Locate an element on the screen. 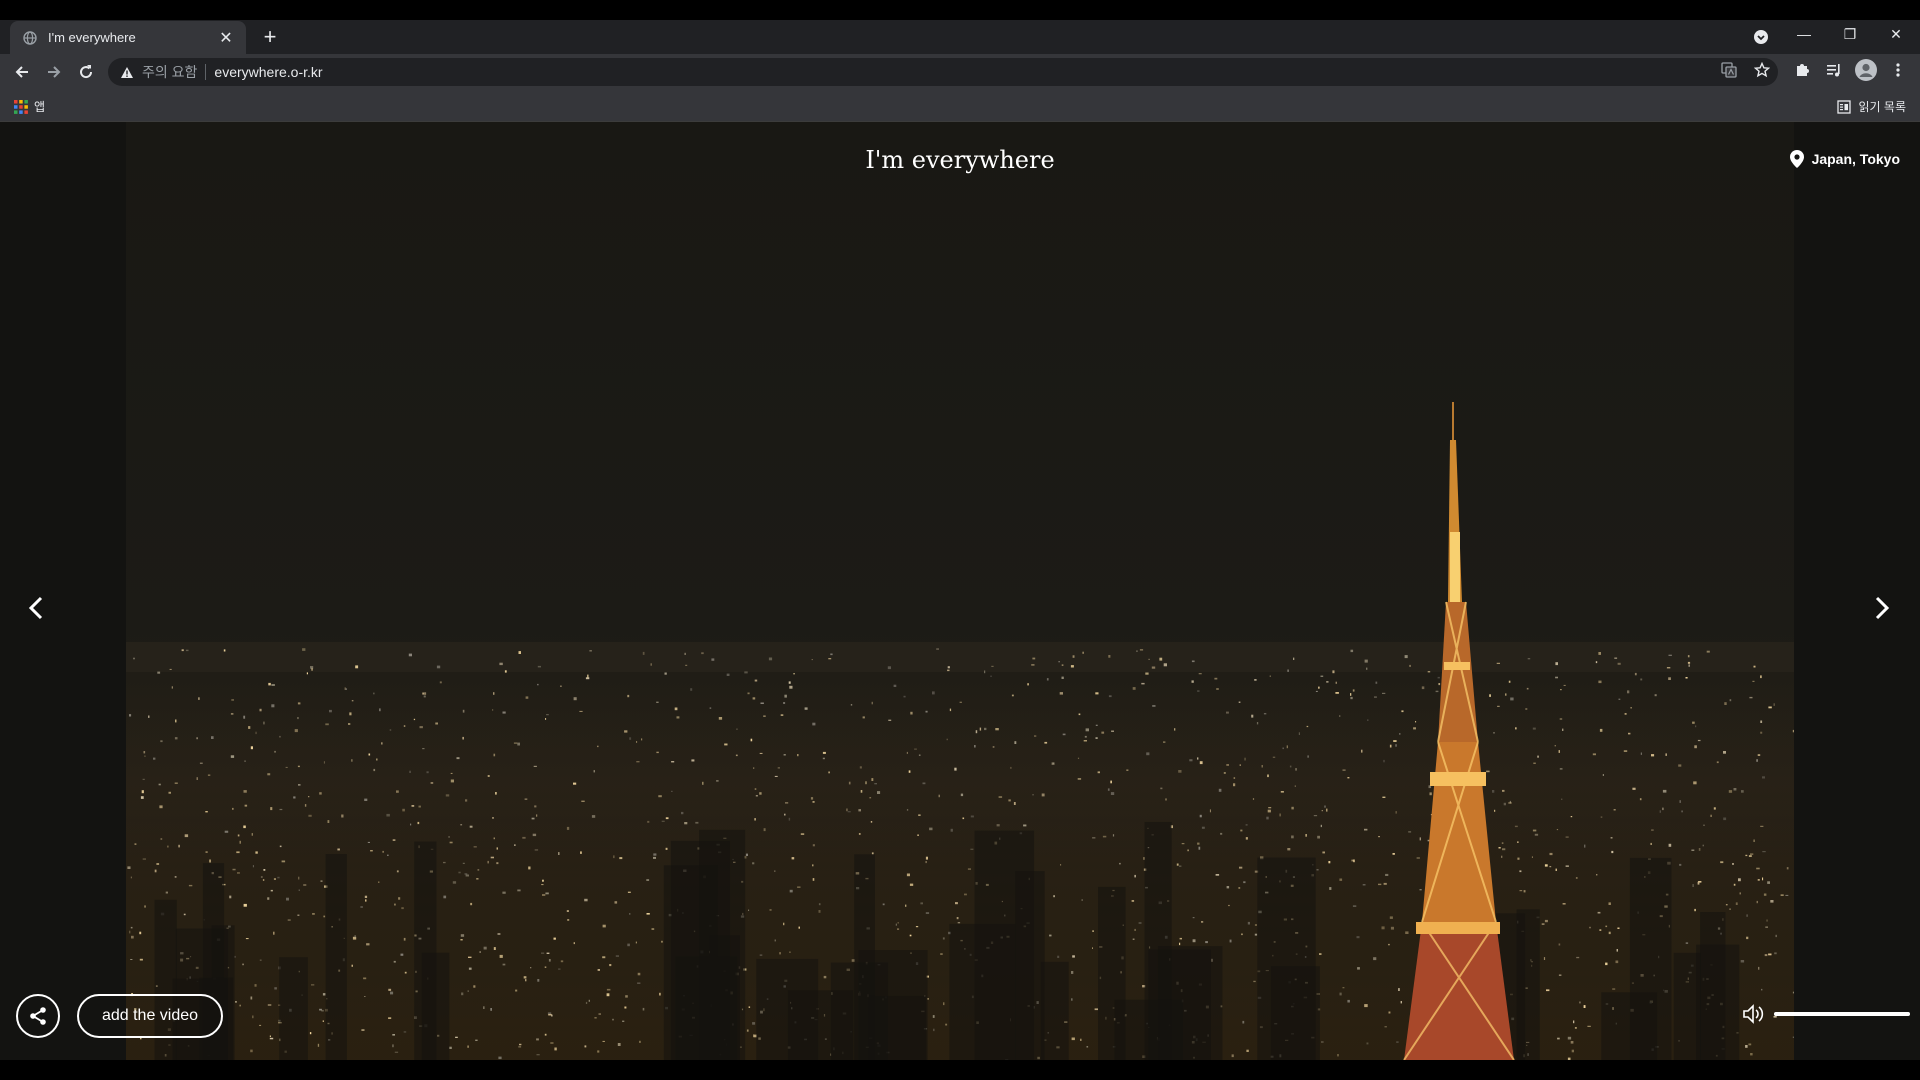 This screenshot has width=1920, height=1080. translate-button is located at coordinates (1729, 70).